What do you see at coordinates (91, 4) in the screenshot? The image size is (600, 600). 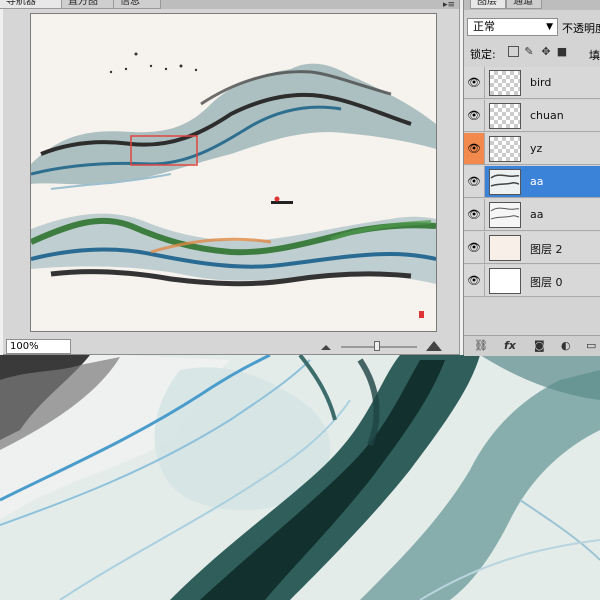 I see `tab-histogram: 直方图` at bounding box center [91, 4].